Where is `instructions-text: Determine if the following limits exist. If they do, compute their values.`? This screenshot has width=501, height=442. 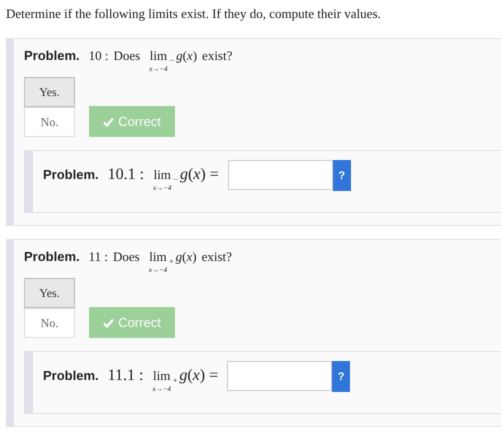
instructions-text: Determine if the following limits exist. If they do, compute their values. is located at coordinates (194, 14).